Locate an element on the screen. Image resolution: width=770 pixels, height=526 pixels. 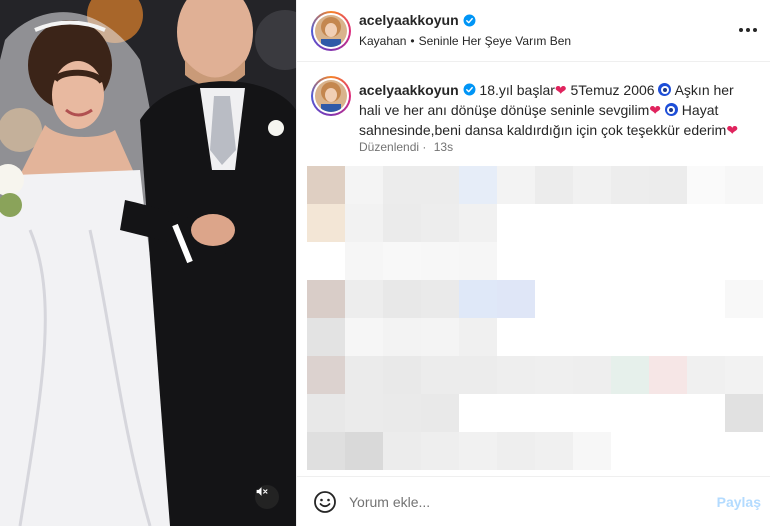
comment-input is located at coordinates (524, 502).